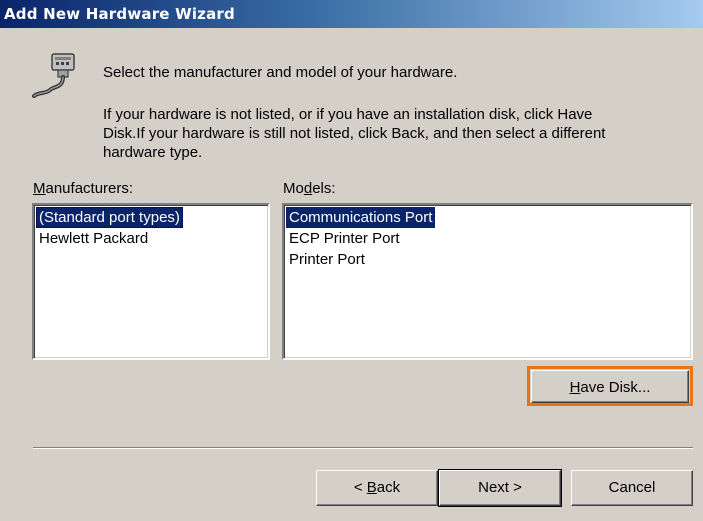  I want to click on back-label: ack, so click(388, 487).